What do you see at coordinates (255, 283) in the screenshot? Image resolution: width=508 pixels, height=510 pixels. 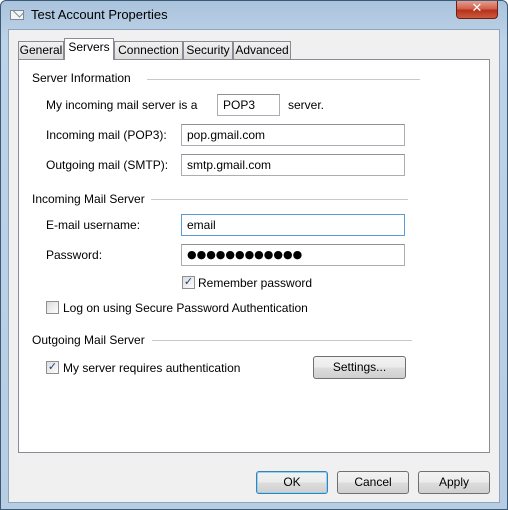 I see `remember-password-label: Remember password` at bounding box center [255, 283].